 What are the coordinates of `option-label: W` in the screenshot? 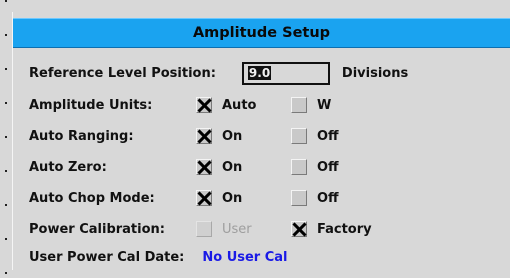 It's located at (324, 105).